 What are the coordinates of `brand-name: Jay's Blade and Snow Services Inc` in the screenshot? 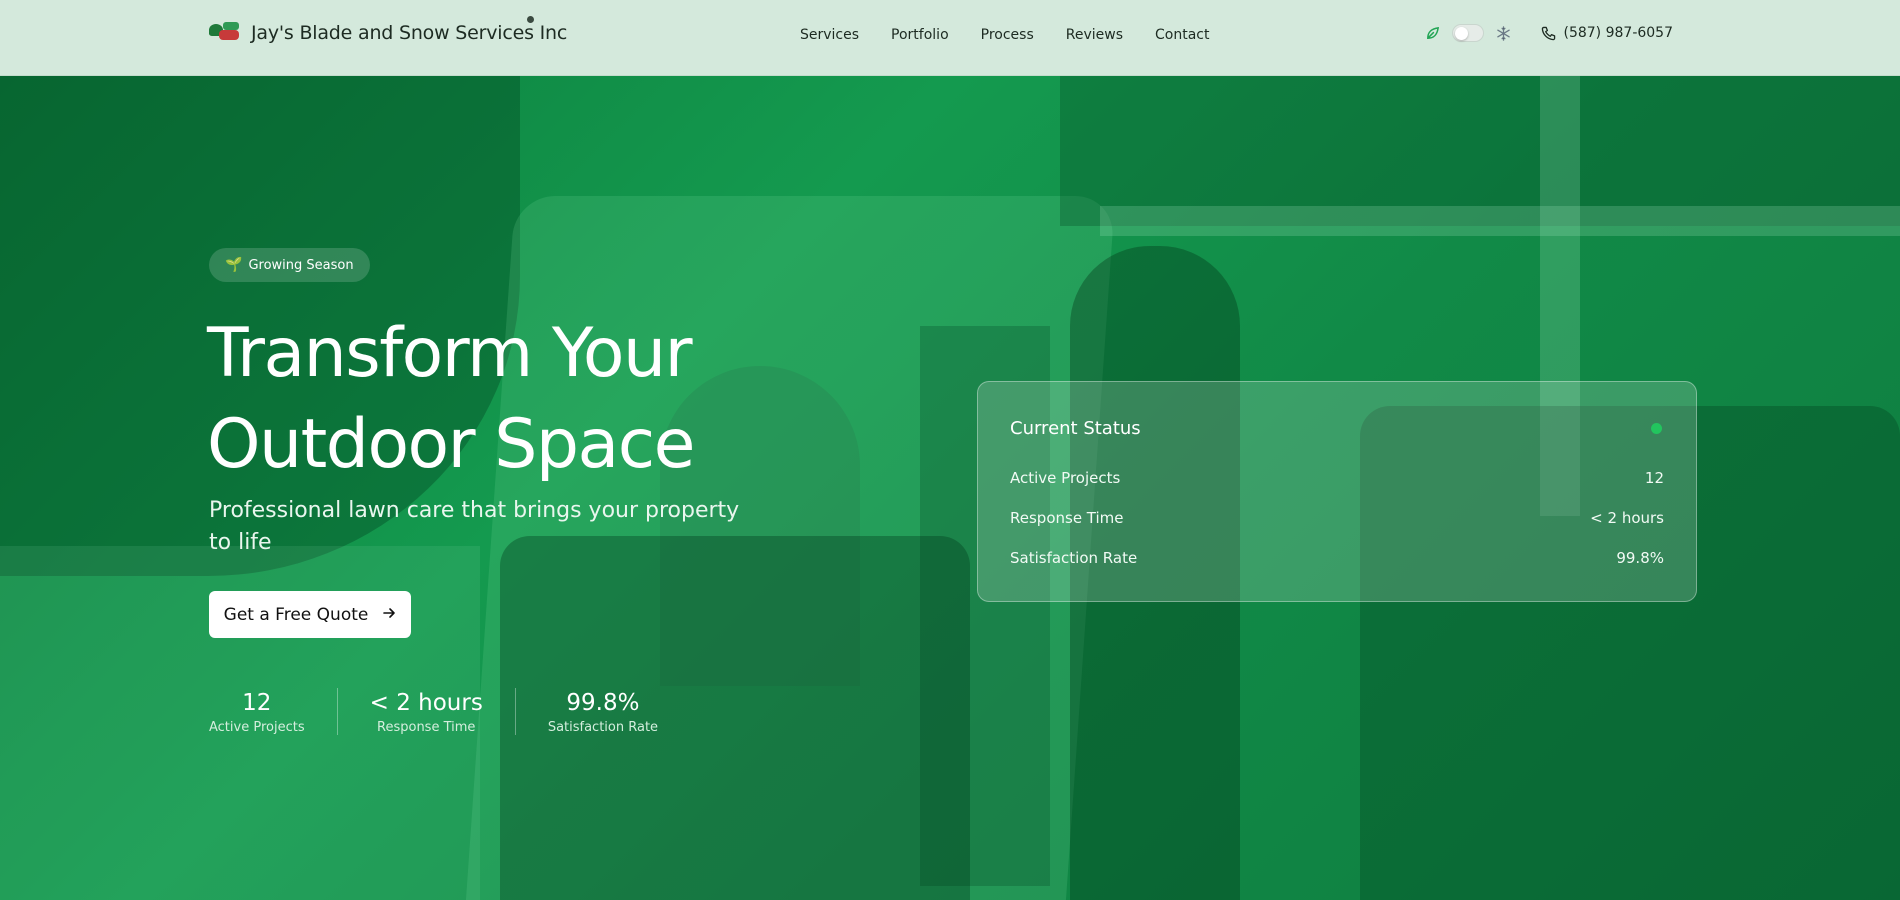 It's located at (409, 33).